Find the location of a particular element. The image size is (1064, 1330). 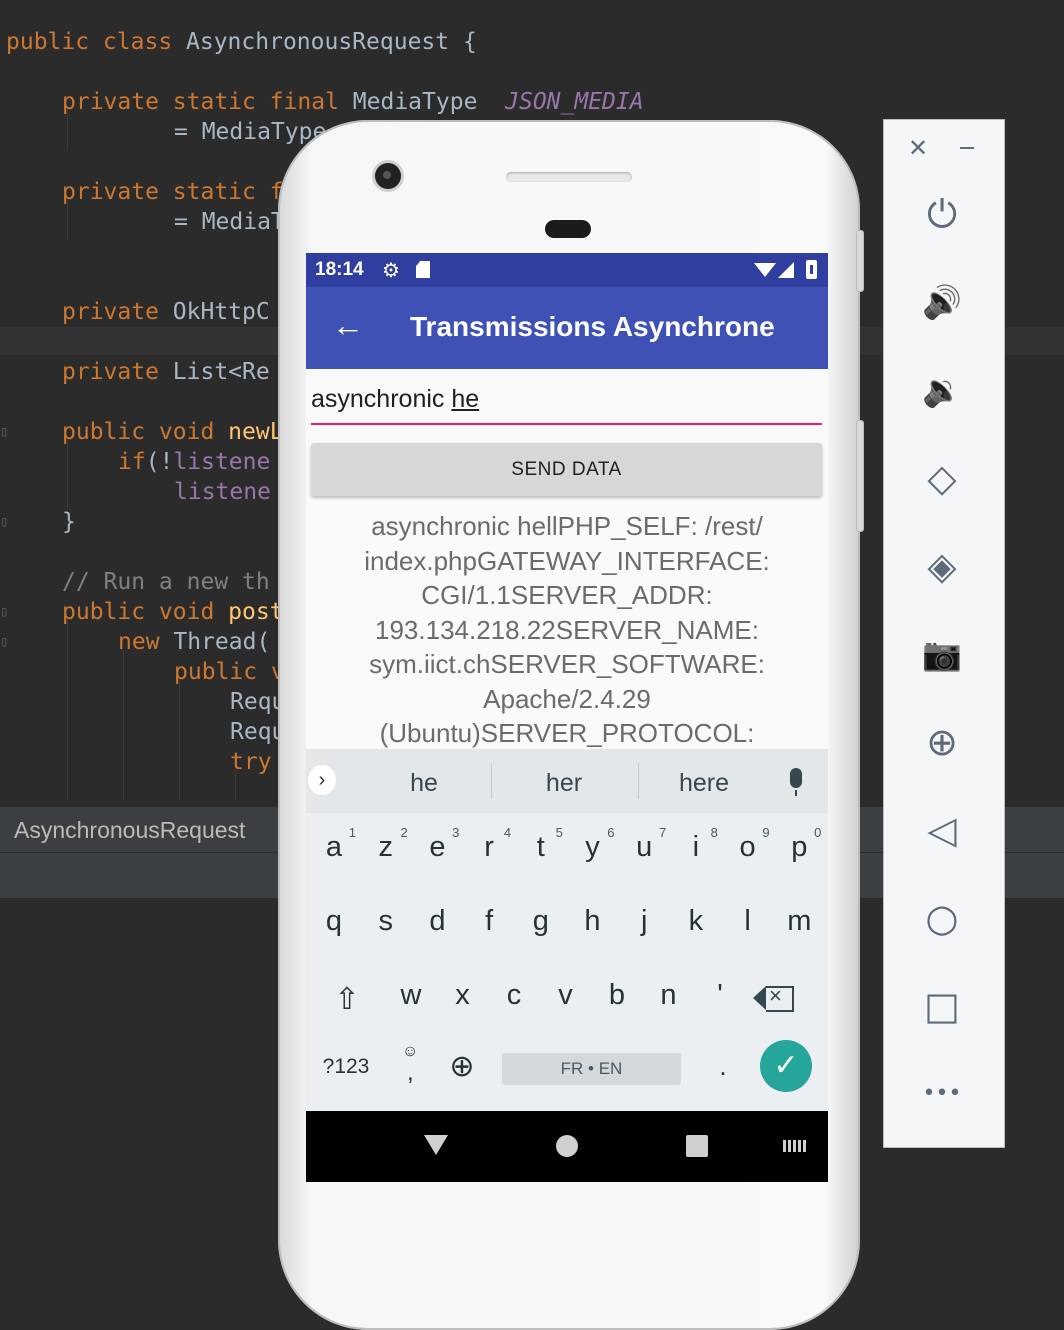

volume-down-icon: 🔉 is located at coordinates (942, 390).